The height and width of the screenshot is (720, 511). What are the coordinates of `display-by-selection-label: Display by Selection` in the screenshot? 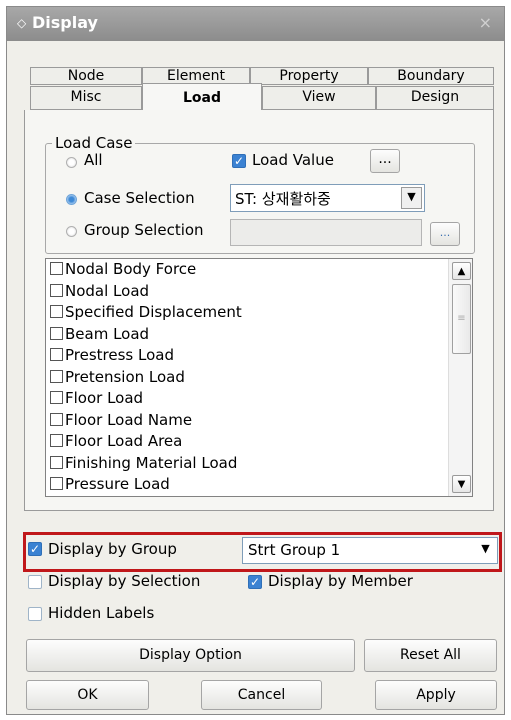 It's located at (124, 581).